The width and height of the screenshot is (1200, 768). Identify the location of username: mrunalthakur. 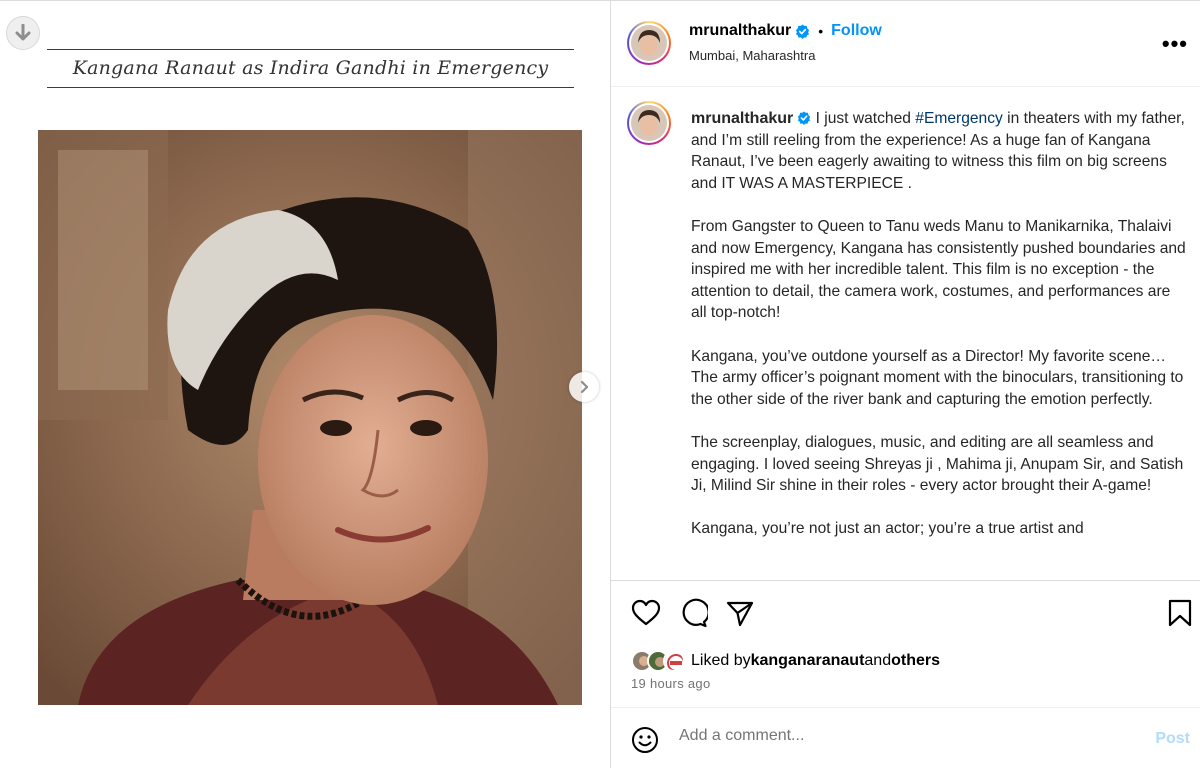
(740, 31).